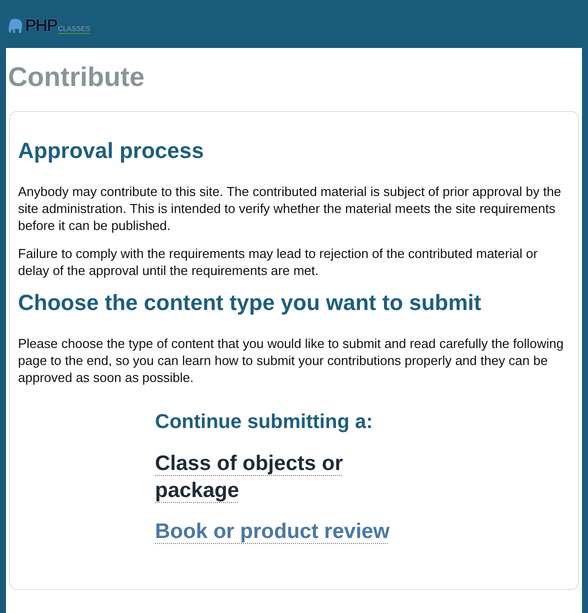 Image resolution: width=588 pixels, height=613 pixels. Describe the element at coordinates (262, 477) in the screenshot. I see `content-type-link: Class of objects or package` at that location.